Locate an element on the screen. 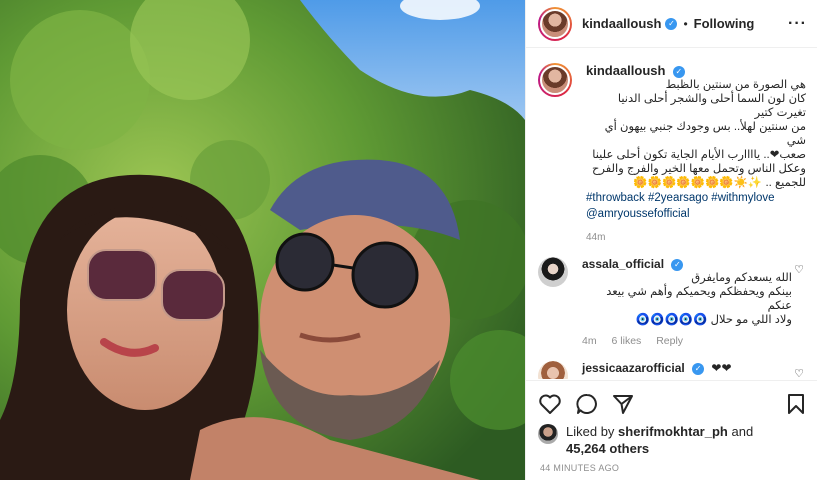 This screenshot has width=817, height=480. bookmark-icon is located at coordinates (796, 405).